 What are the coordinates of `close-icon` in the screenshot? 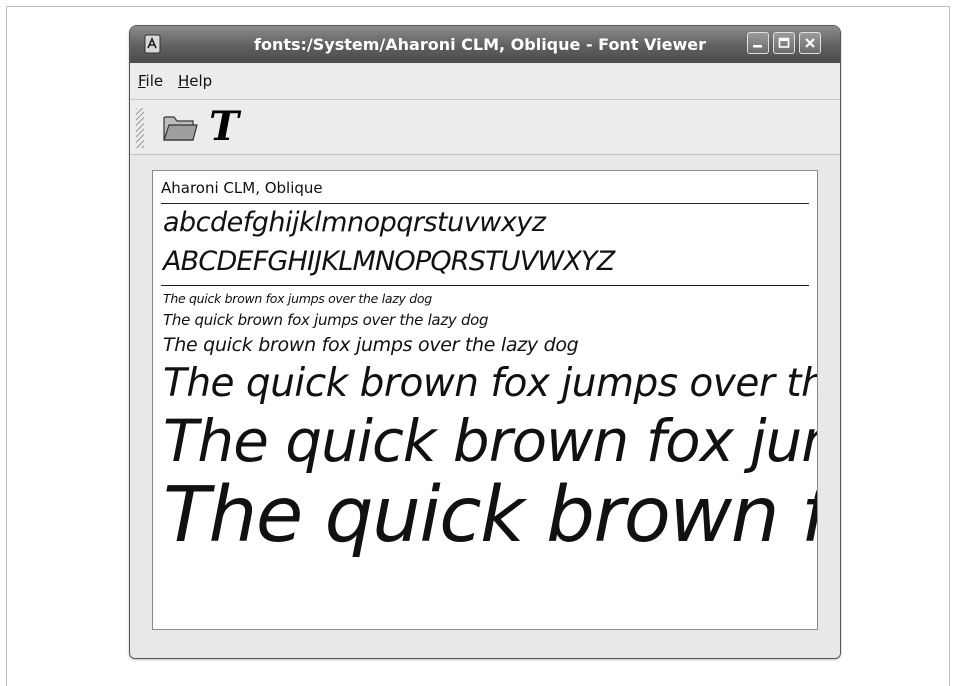 It's located at (810, 43).